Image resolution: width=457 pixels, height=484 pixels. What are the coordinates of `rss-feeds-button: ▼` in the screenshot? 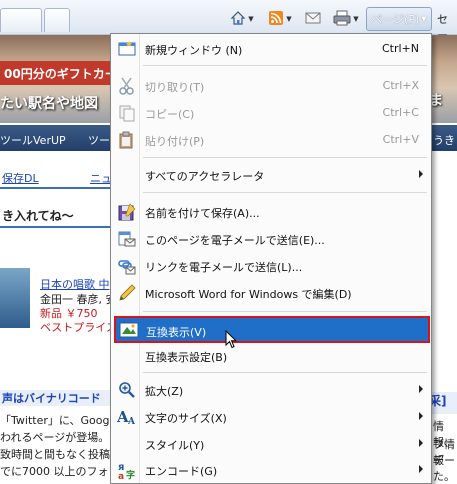 It's located at (280, 19).